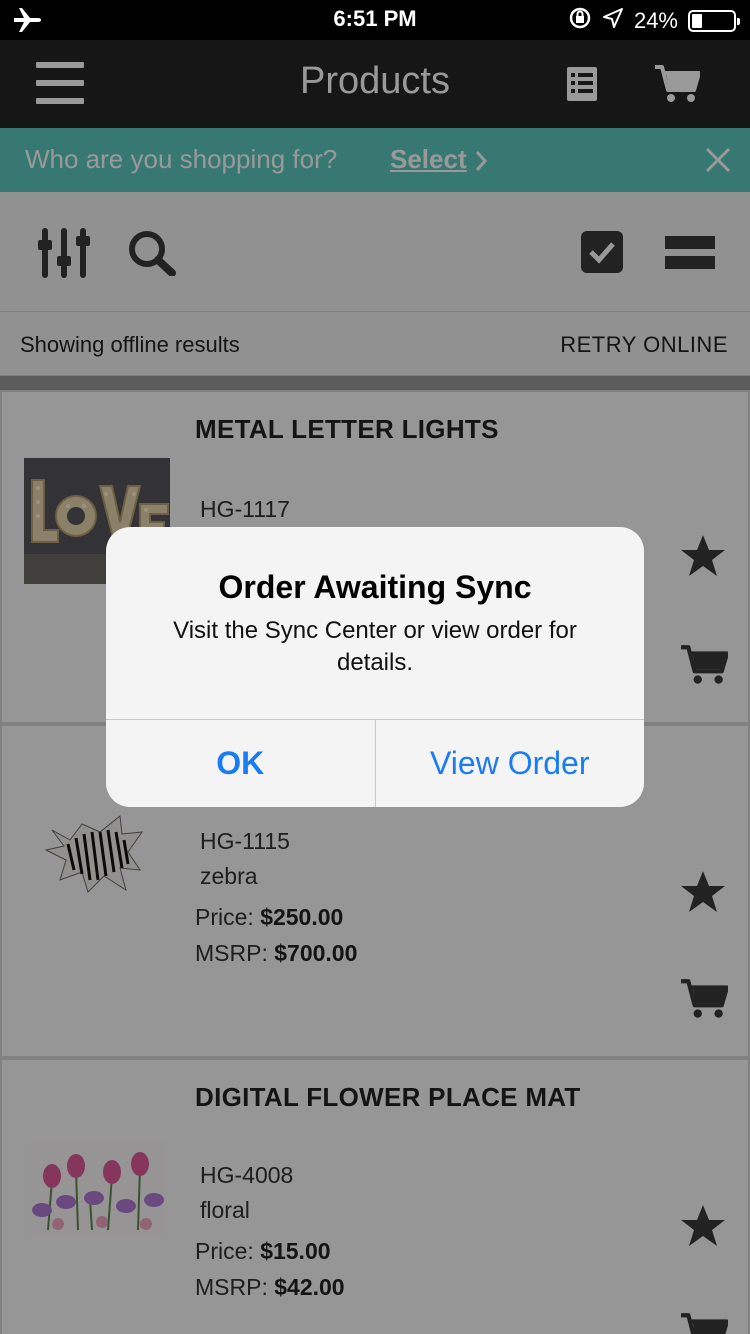  What do you see at coordinates (241, 763) in the screenshot?
I see `ok-button: OK` at bounding box center [241, 763].